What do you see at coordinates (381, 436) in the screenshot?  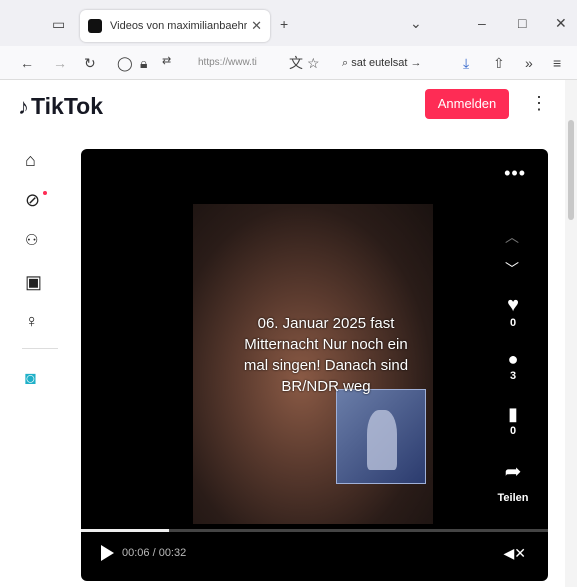 I see `video-inset-image` at bounding box center [381, 436].